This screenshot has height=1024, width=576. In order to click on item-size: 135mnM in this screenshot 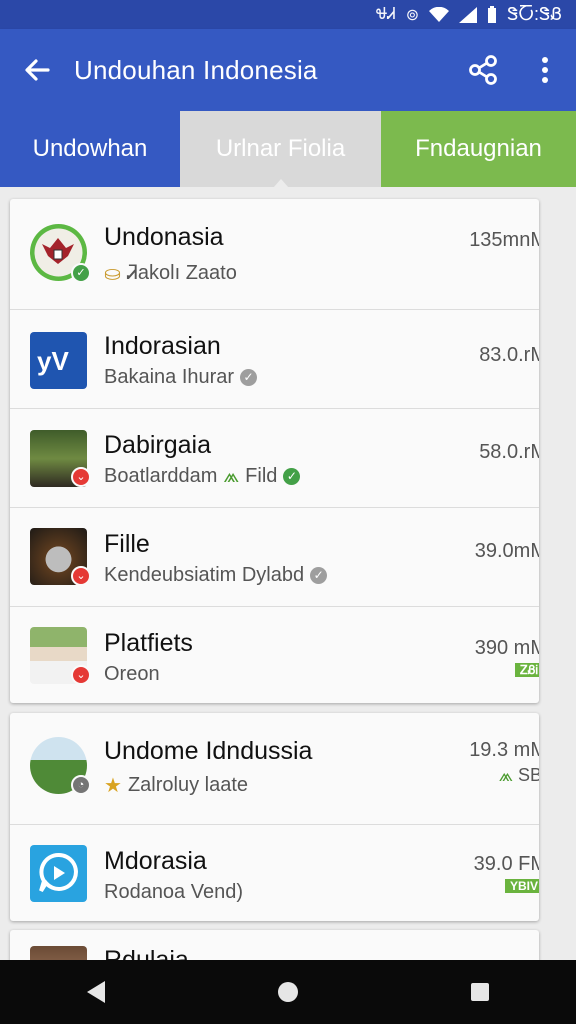, I will do `click(504, 240)`.